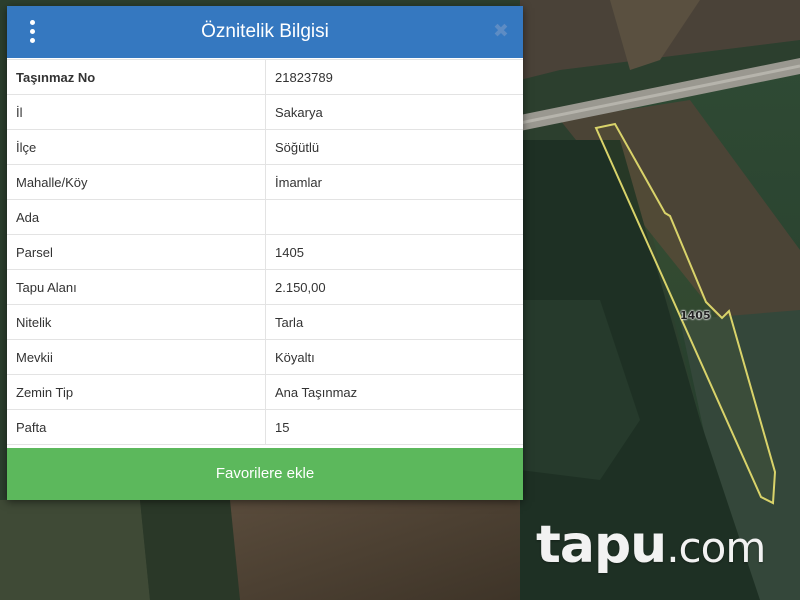 The width and height of the screenshot is (800, 600). I want to click on attribute-value: Ana Taşınmaz, so click(394, 392).